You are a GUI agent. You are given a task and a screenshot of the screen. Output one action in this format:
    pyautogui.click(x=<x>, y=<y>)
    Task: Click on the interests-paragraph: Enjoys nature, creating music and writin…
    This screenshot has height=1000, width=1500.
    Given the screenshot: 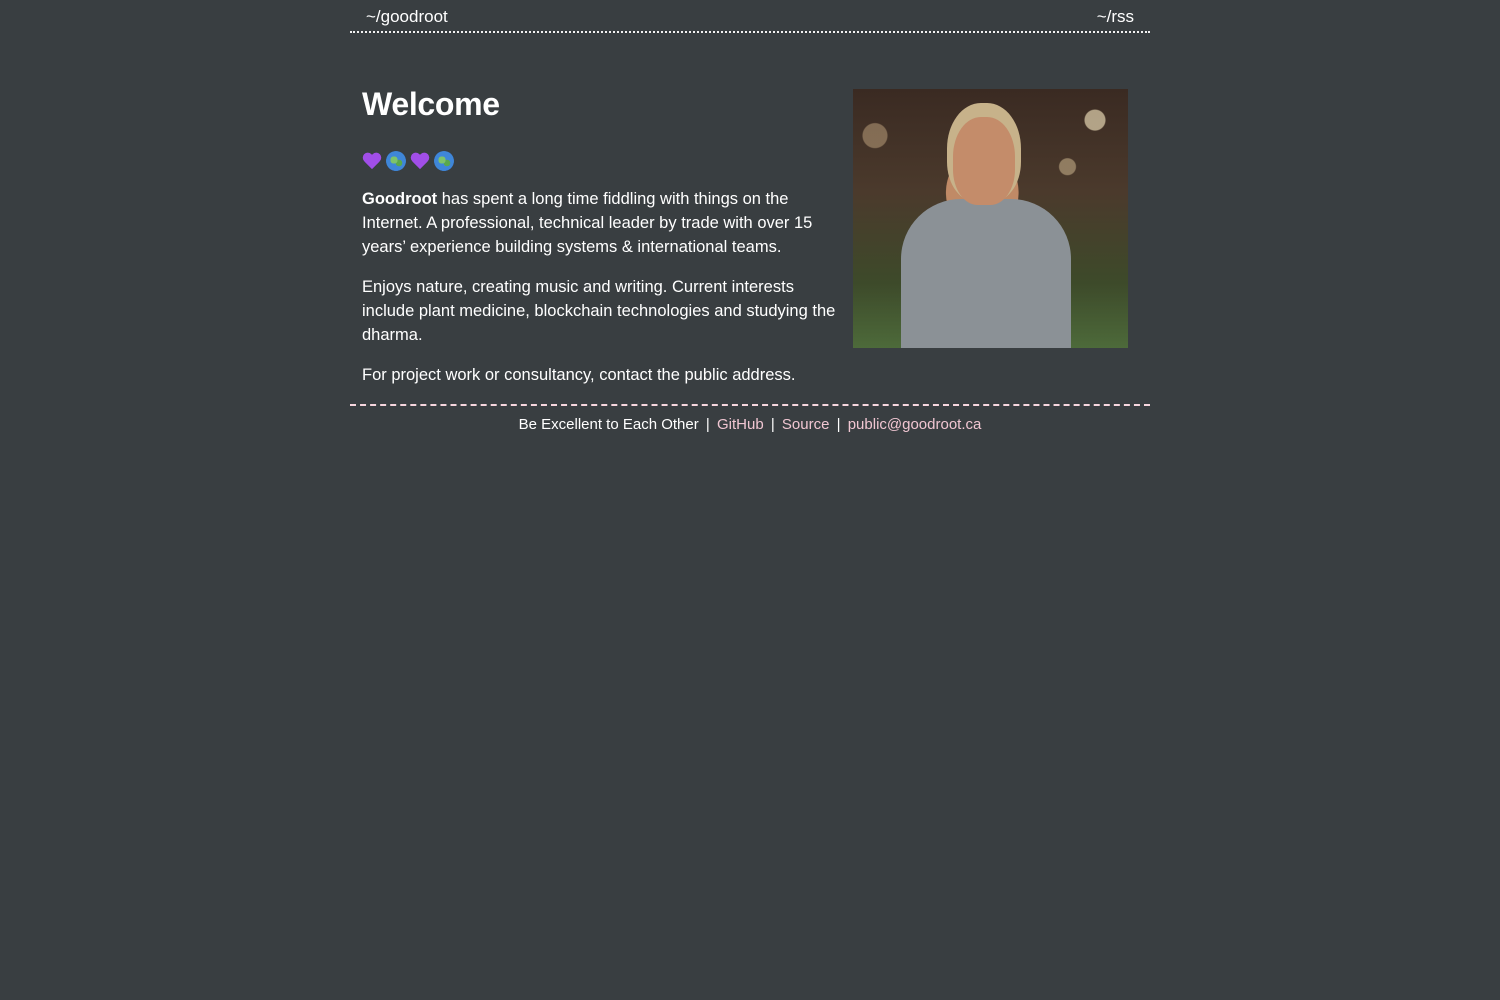 What is the action you would take?
    pyautogui.click(x=599, y=311)
    